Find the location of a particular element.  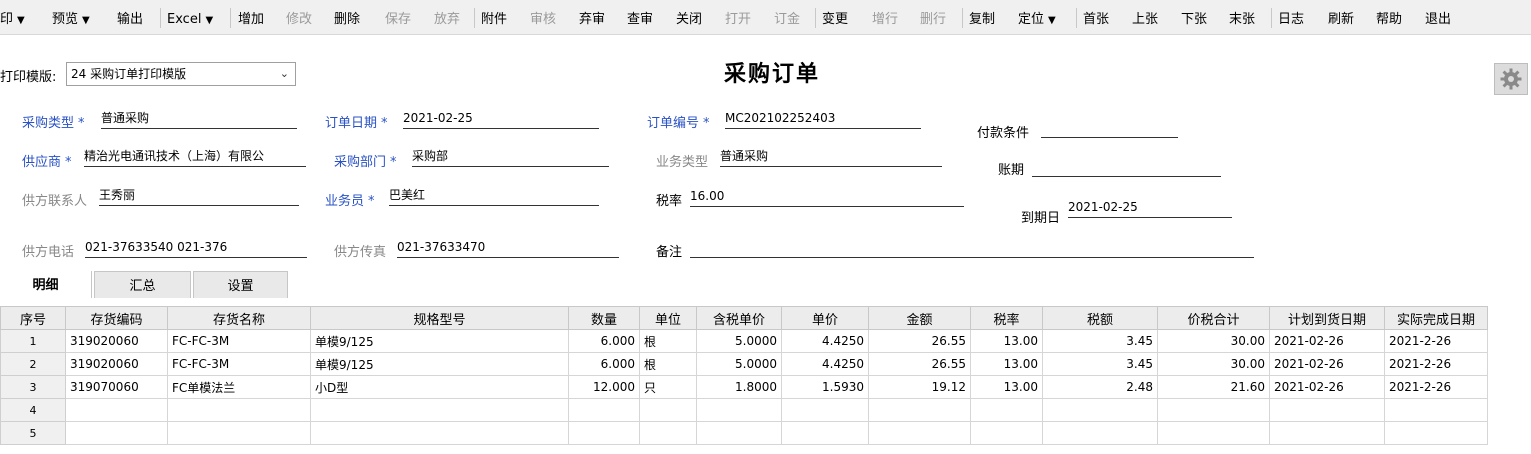

column-header: 价税合计 is located at coordinates (1213, 318).